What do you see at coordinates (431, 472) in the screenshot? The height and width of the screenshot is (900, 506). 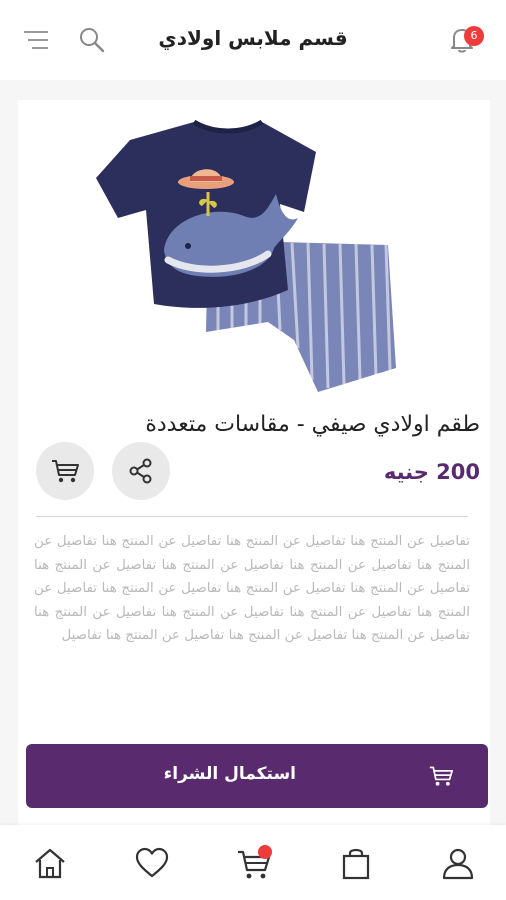 I see `product-price: 200 جنيه` at bounding box center [431, 472].